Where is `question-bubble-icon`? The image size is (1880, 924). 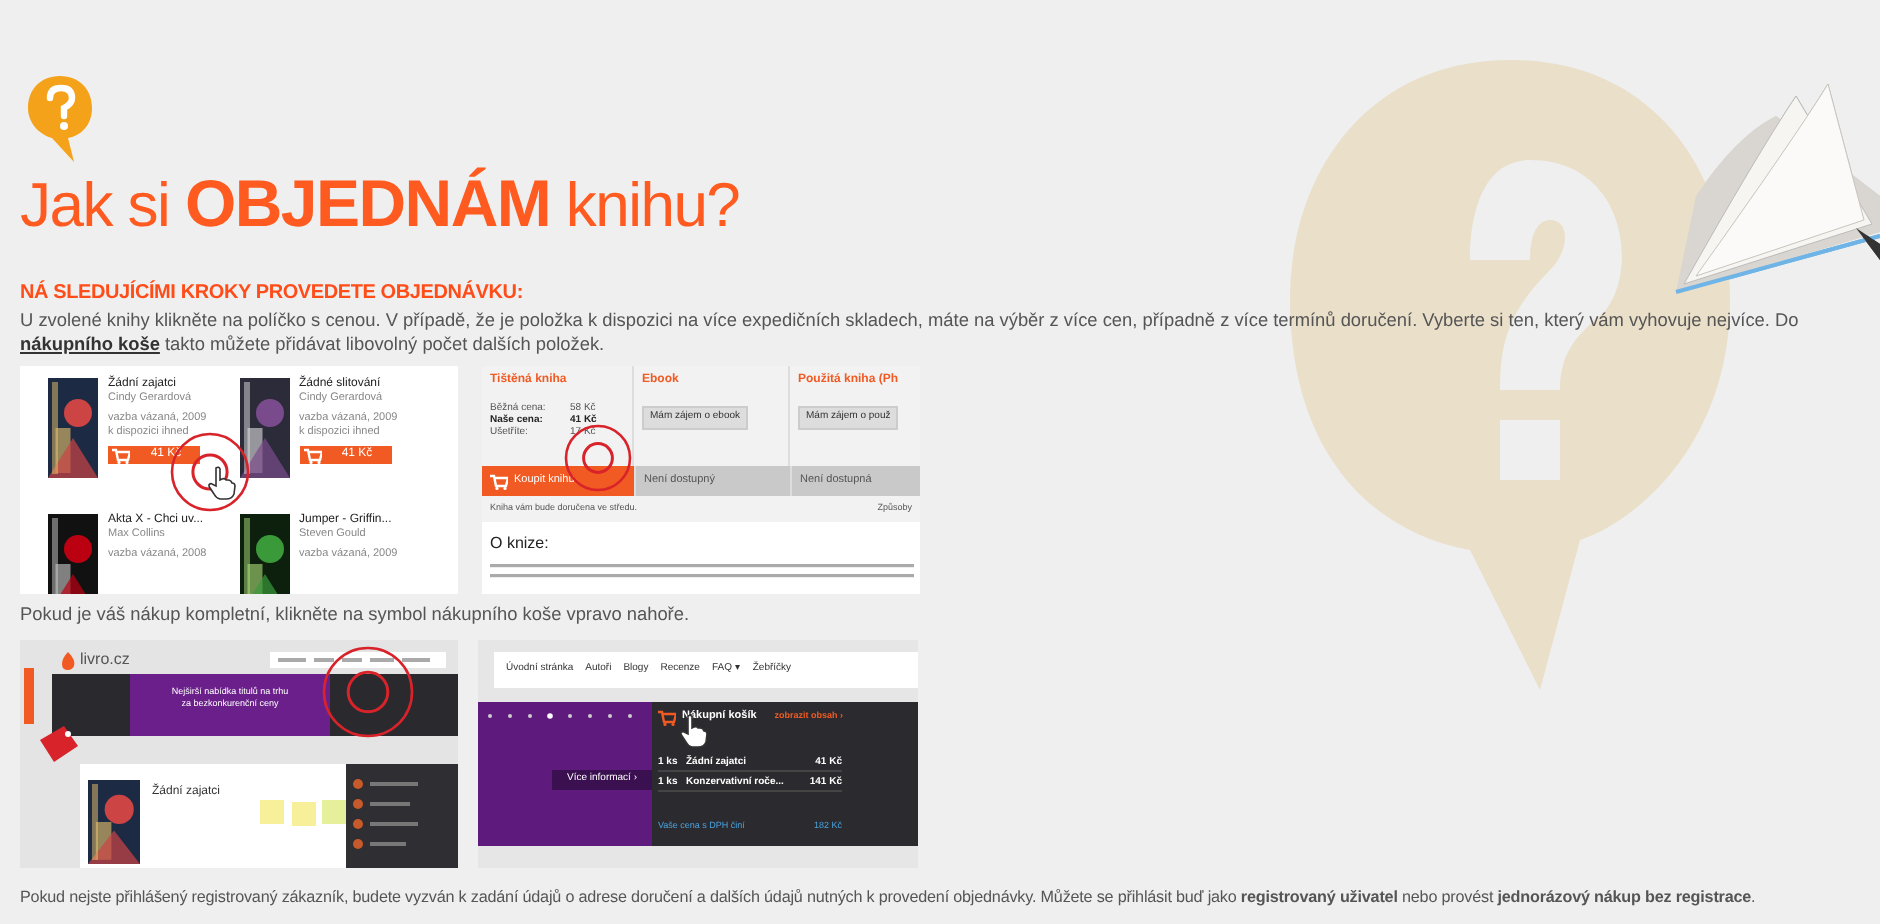 question-bubble-icon is located at coordinates (60, 118).